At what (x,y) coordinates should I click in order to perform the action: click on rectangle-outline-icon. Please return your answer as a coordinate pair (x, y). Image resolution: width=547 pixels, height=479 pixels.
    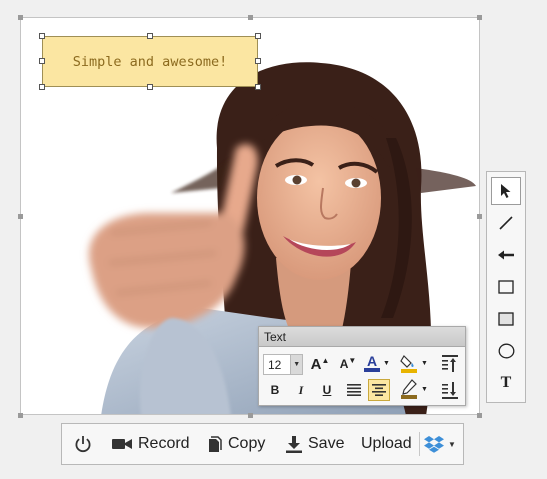
    Looking at the image, I should click on (506, 287).